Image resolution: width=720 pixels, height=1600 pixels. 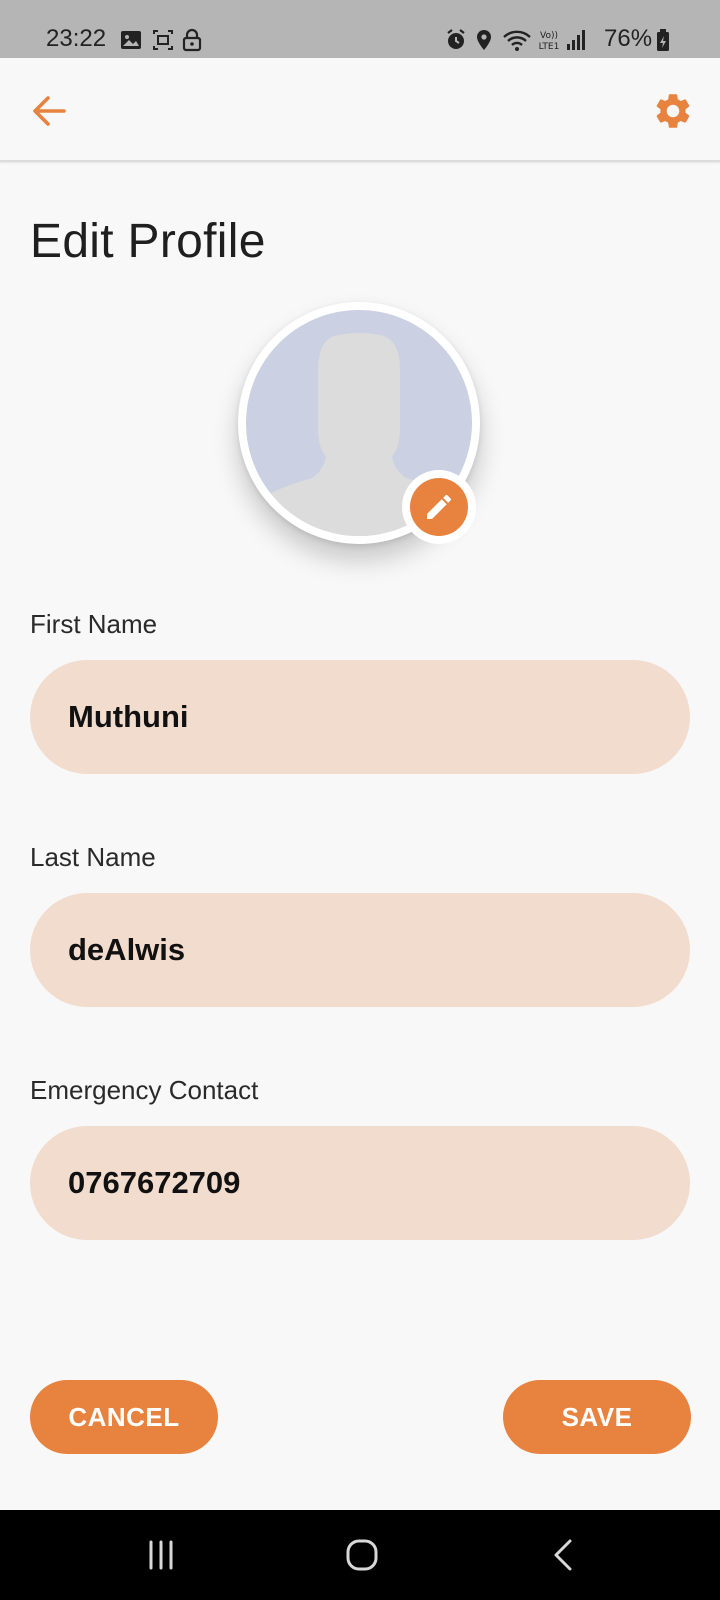 I want to click on page-title: Edit Profile, so click(x=148, y=241).